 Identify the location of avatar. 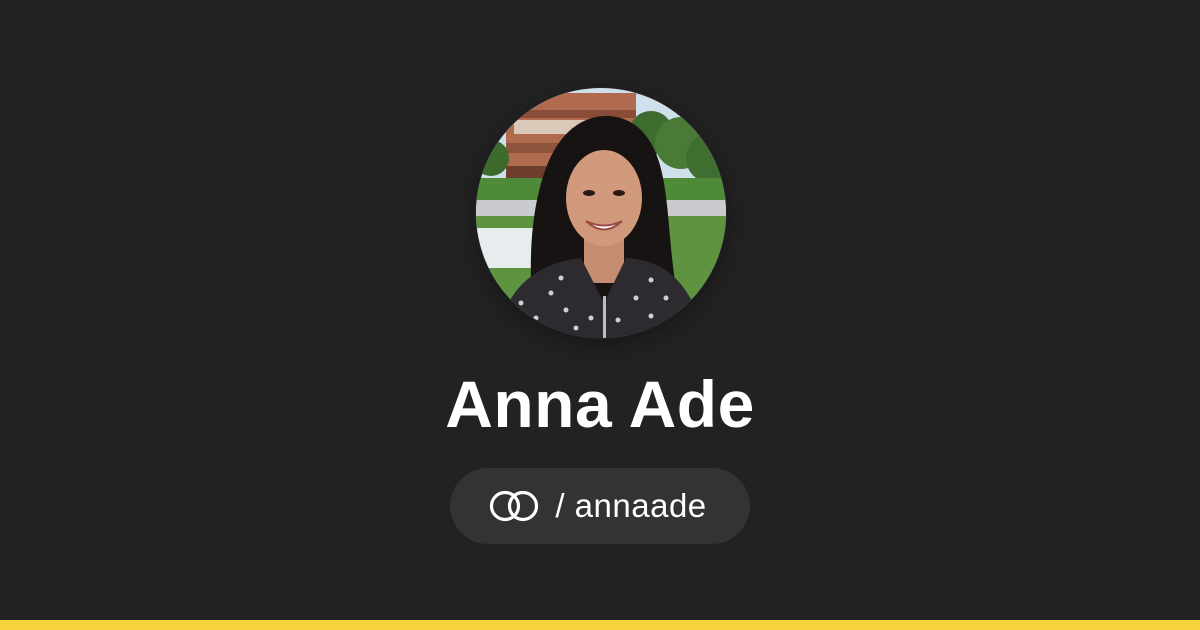
(601, 213).